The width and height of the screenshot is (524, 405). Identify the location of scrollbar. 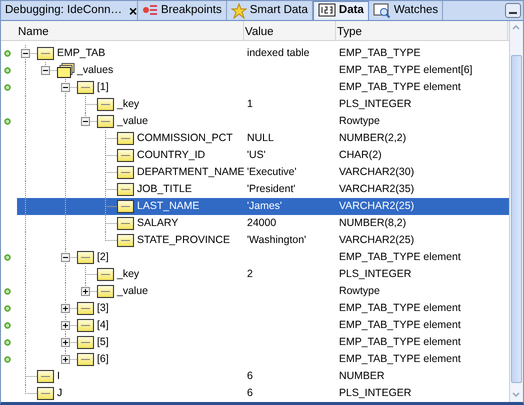
(516, 211).